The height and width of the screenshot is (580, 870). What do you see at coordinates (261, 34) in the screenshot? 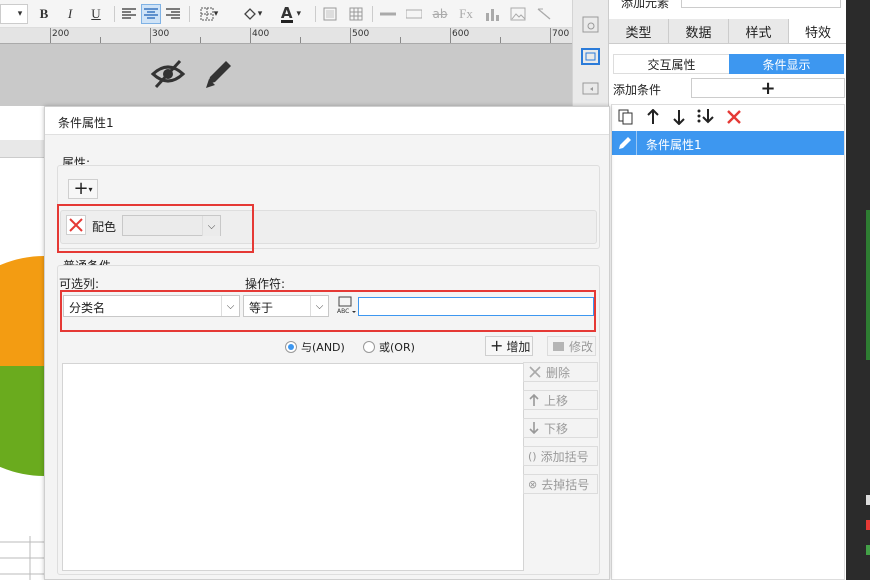
I see `ruler-label: 400` at bounding box center [261, 34].